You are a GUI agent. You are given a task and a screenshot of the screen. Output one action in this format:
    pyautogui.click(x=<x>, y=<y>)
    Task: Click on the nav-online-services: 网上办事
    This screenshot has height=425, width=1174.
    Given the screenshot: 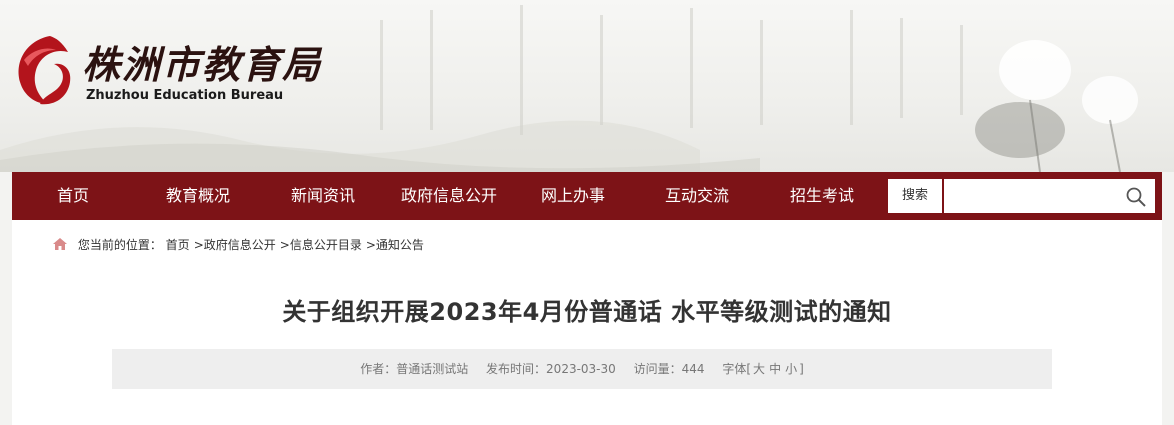 What is the action you would take?
    pyautogui.click(x=573, y=196)
    